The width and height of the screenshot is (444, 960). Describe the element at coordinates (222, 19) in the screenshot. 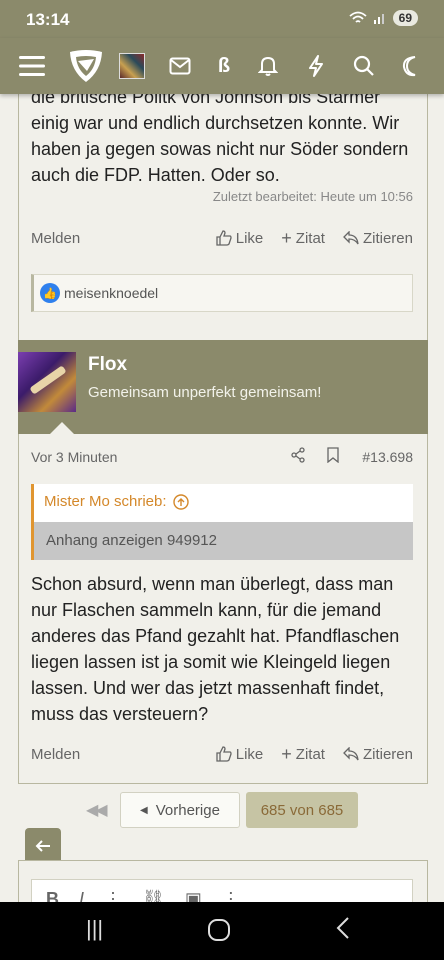

I see `status-bar: 13:14 69` at that location.